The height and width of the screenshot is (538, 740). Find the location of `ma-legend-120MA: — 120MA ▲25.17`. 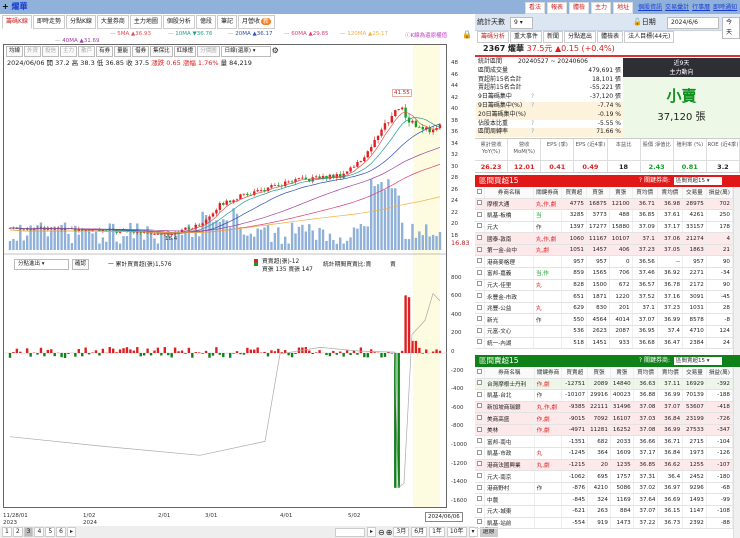

ma-legend-120MA: — 120MA ▲25.17 is located at coordinates (364, 34).